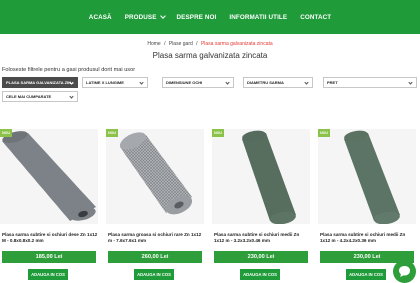  I want to click on breadcrumb-current: Plasa sarma galvanizata zincata, so click(236, 44).